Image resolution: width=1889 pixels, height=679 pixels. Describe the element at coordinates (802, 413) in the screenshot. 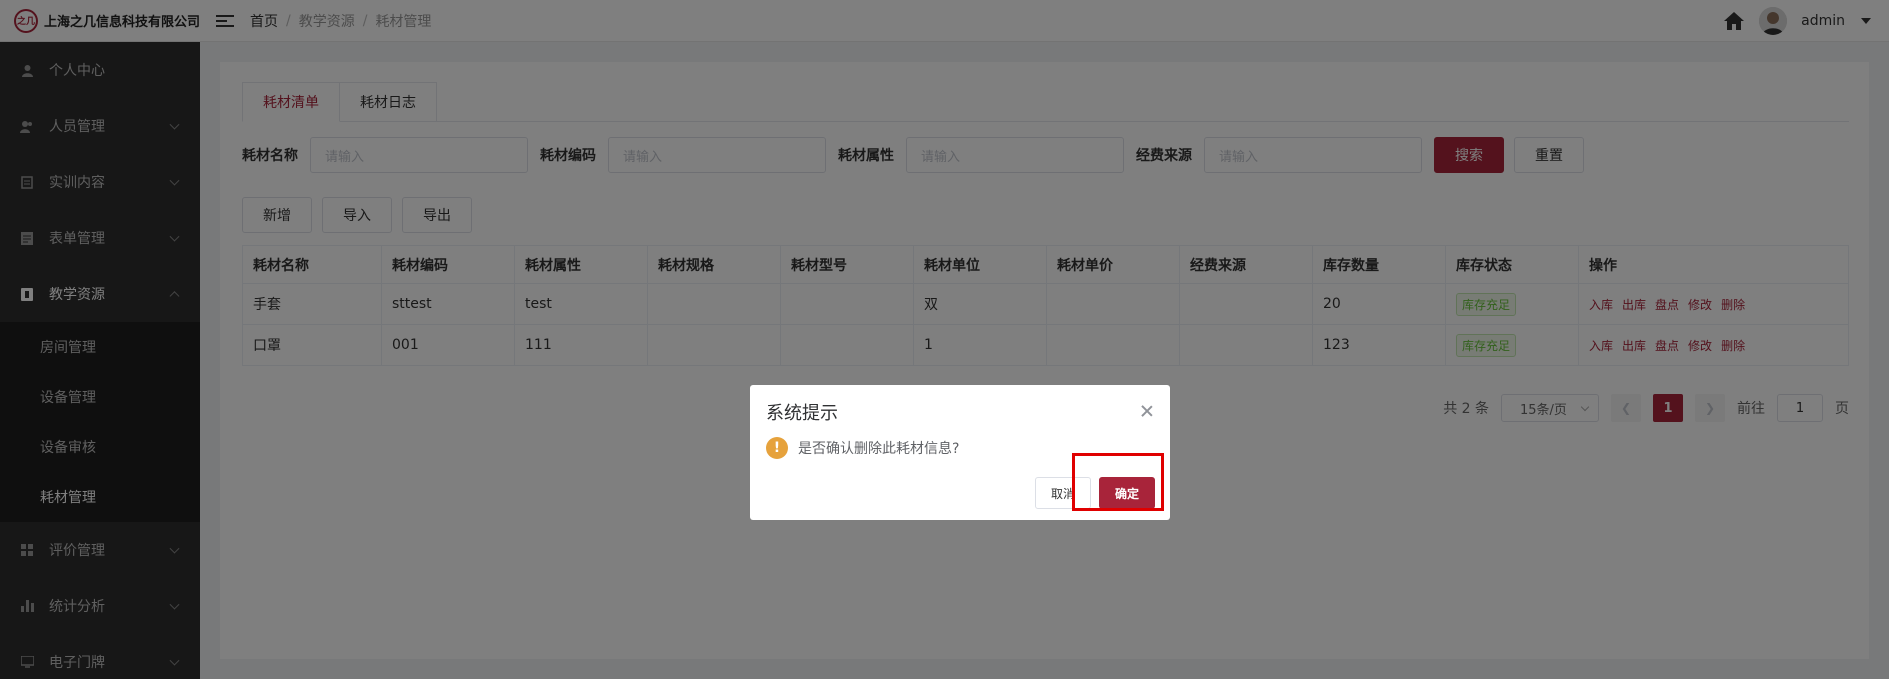

I see `dialog-title: 系统提示` at that location.